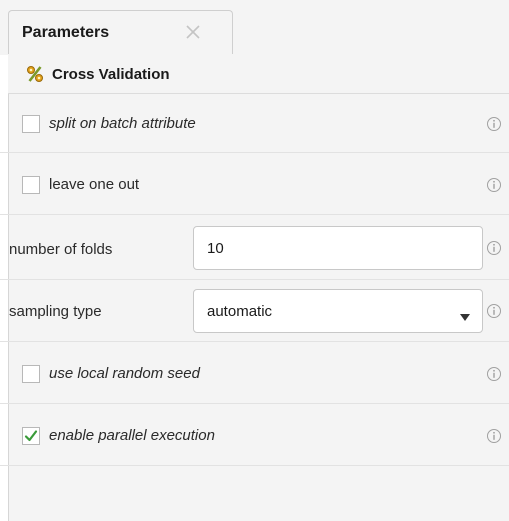  What do you see at coordinates (35, 74) in the screenshot?
I see `cross-validation-icon` at bounding box center [35, 74].